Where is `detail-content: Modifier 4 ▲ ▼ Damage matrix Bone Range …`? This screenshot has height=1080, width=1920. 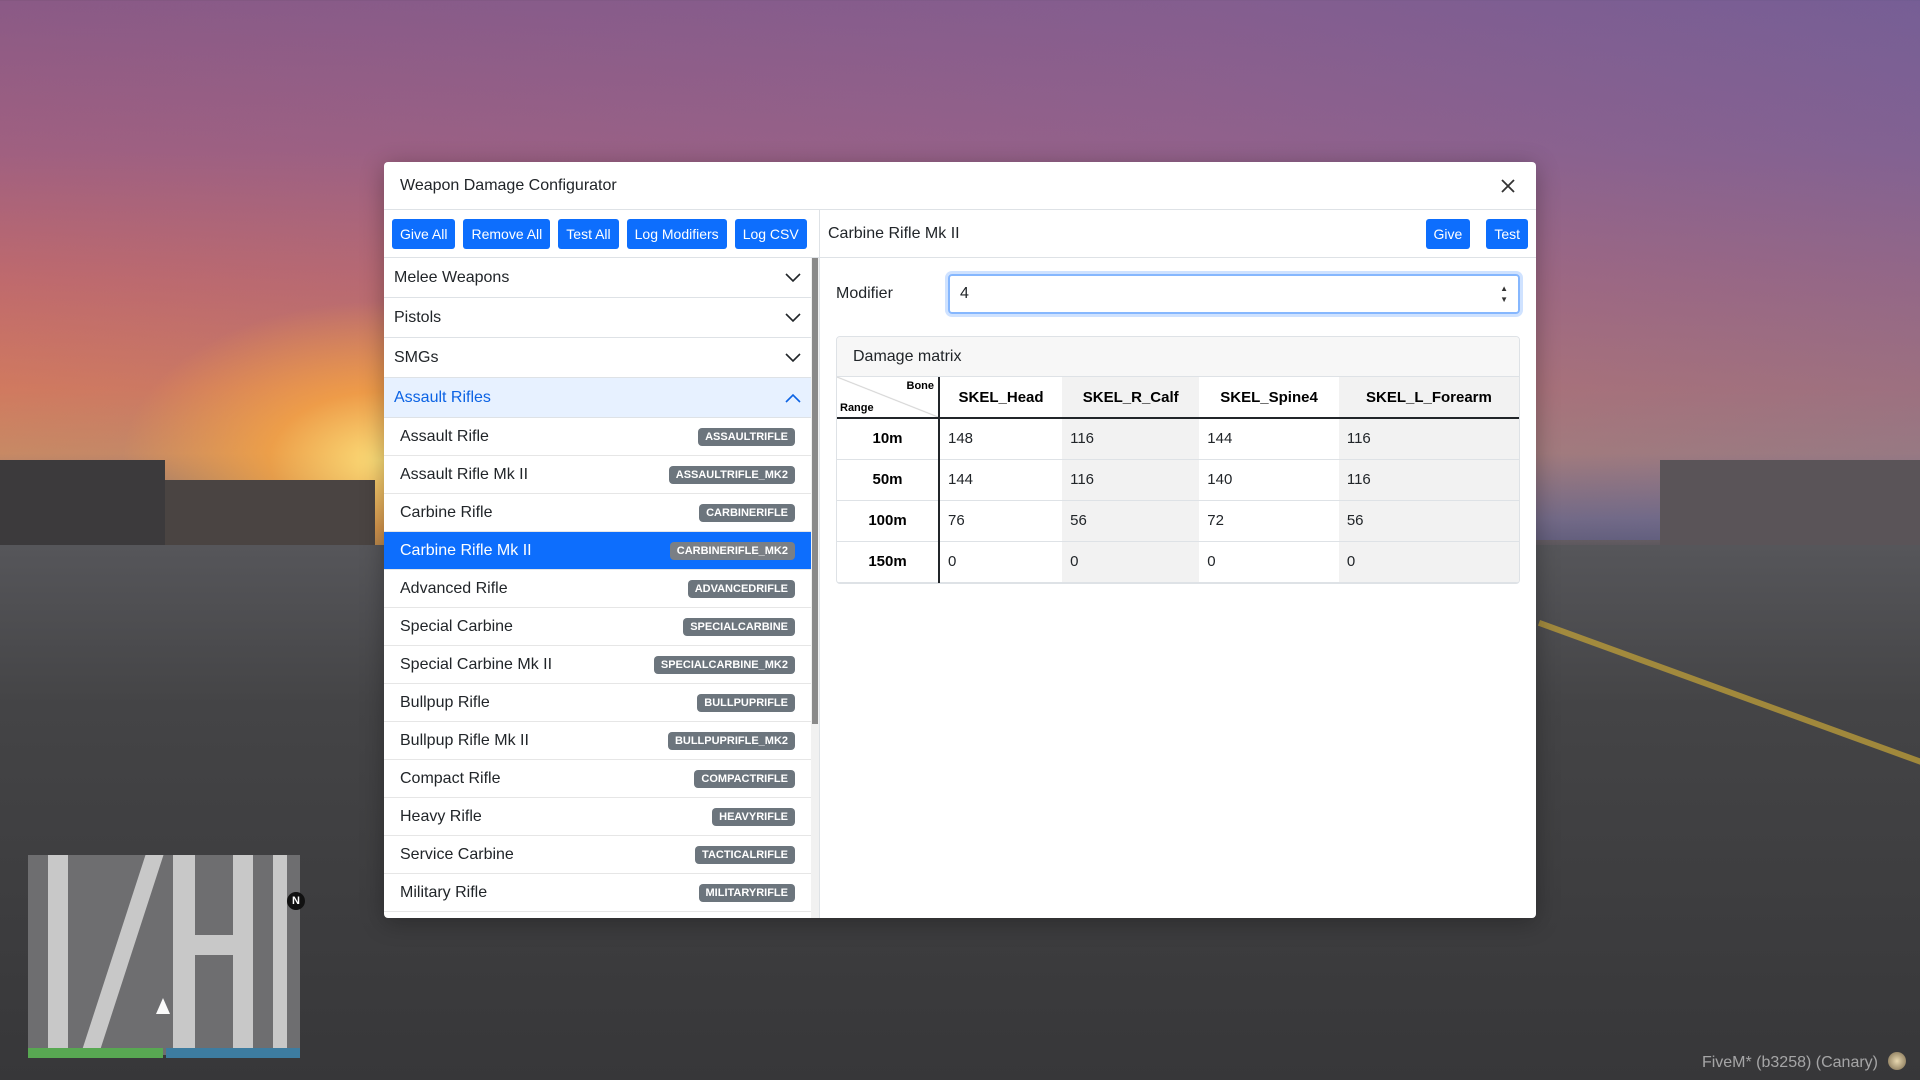
detail-content: Modifier 4 ▲ ▼ Damage matrix Bone Range … is located at coordinates (1178, 429).